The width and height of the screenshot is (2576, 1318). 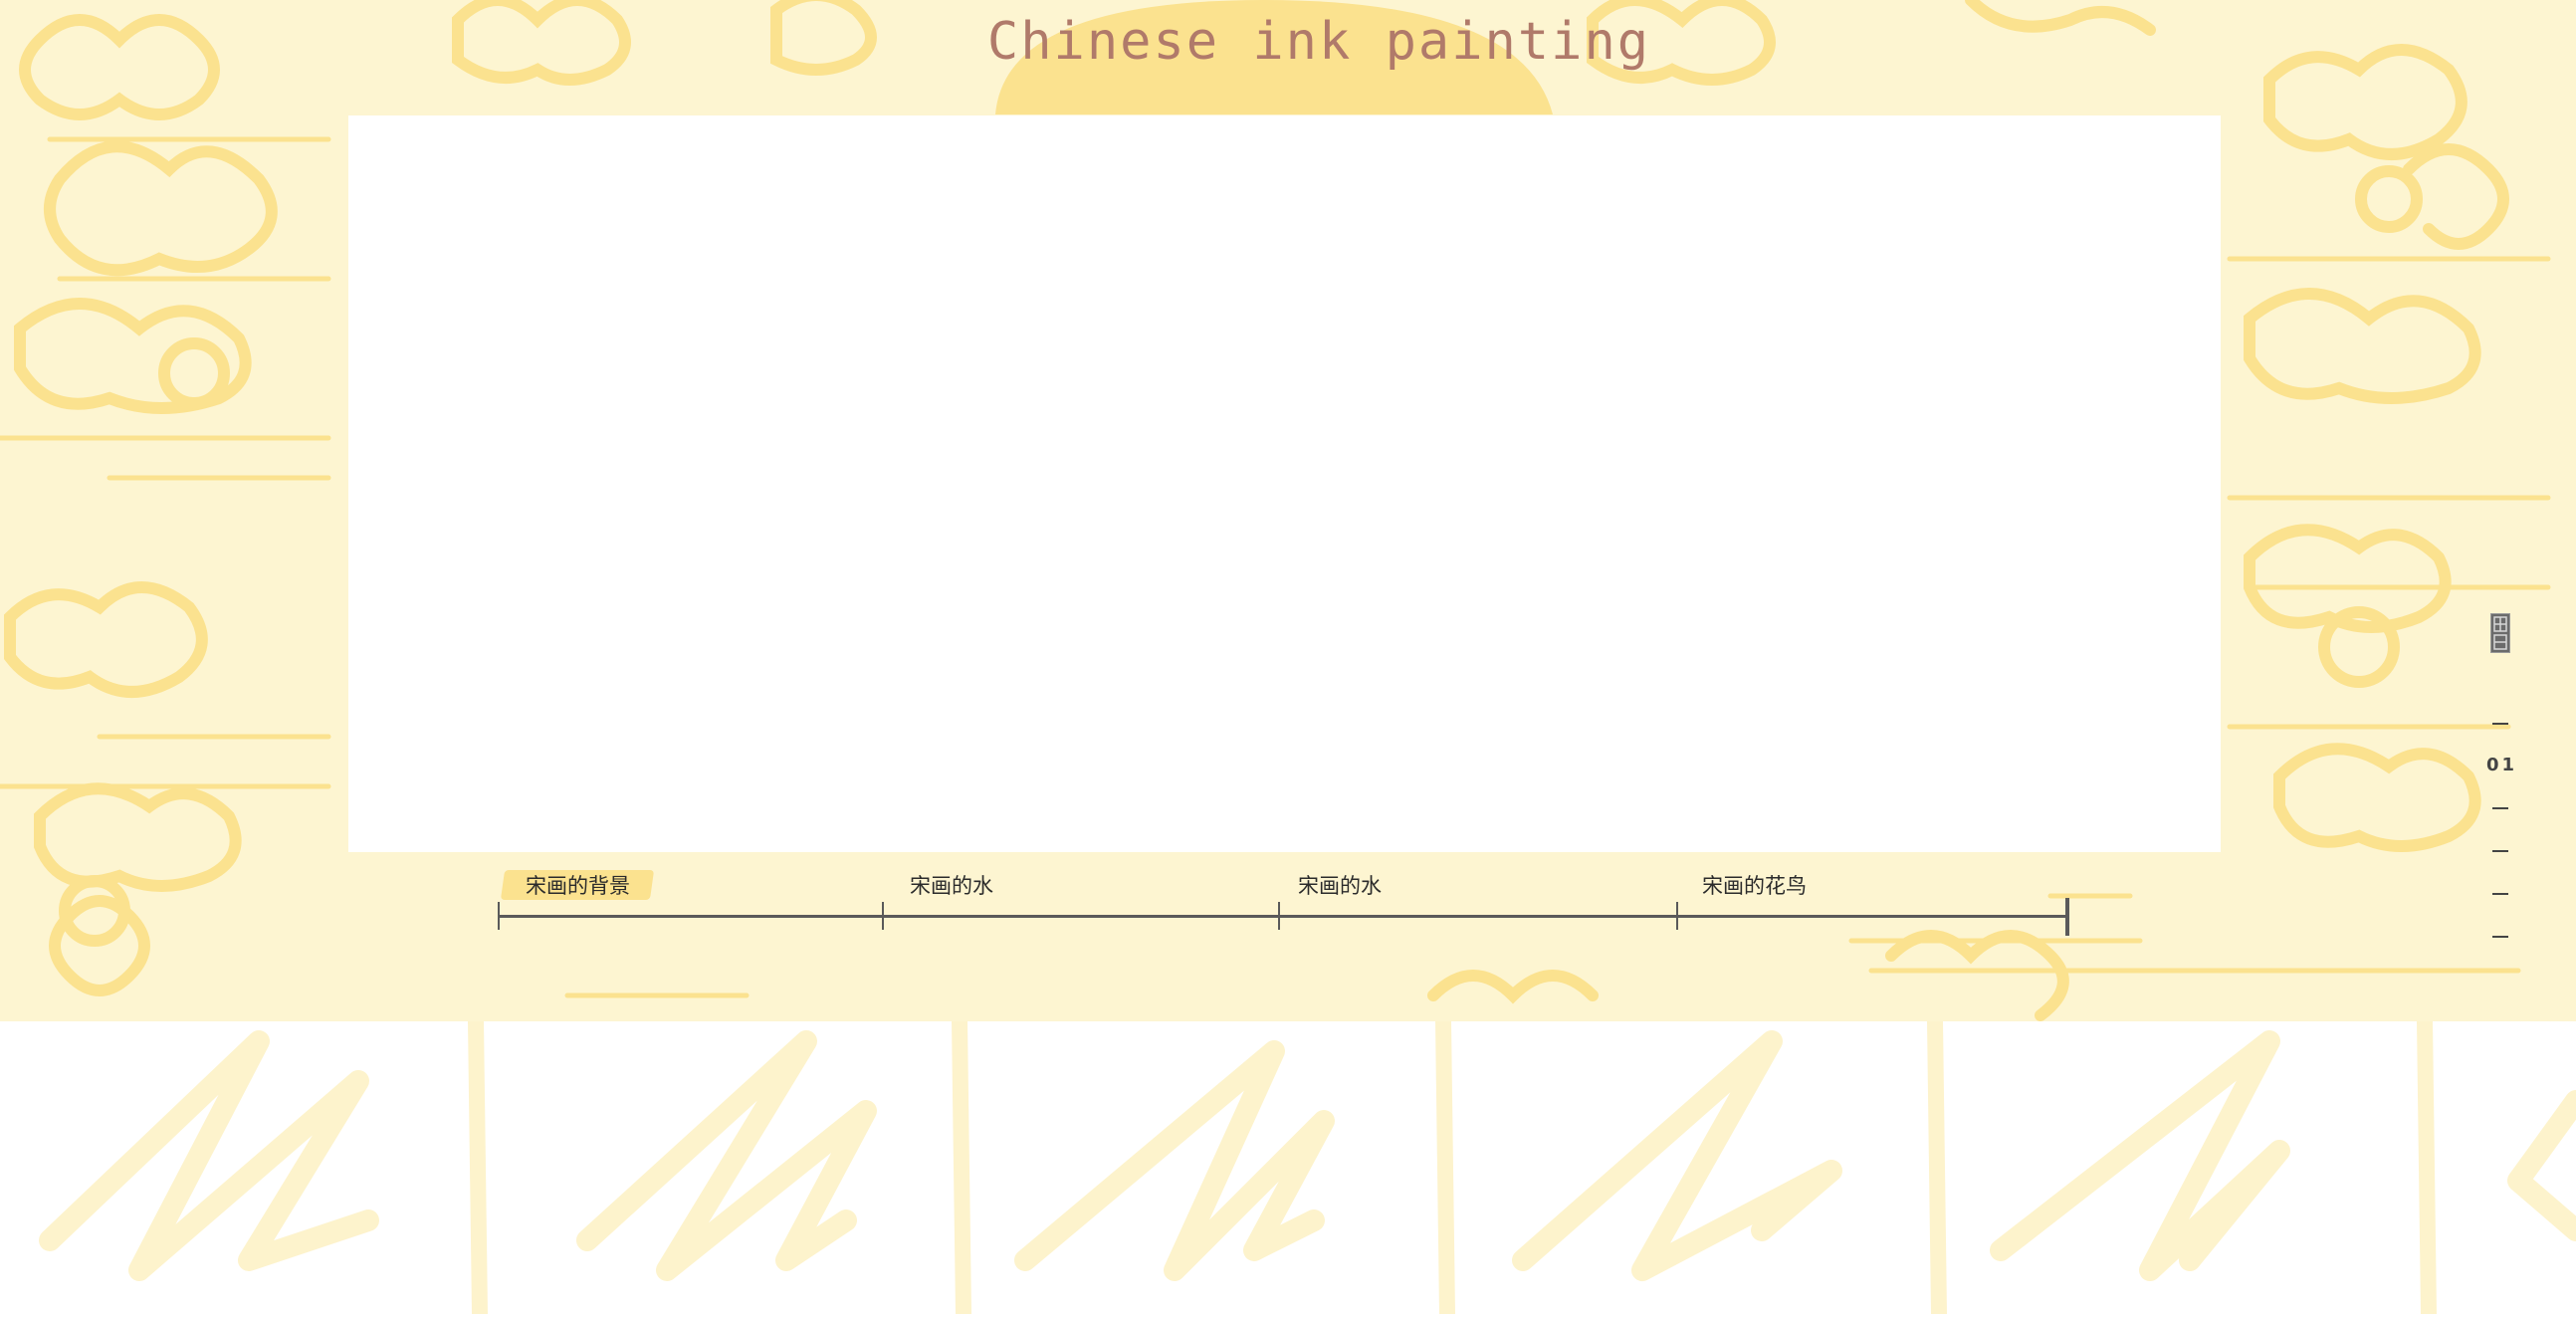 What do you see at coordinates (951, 885) in the screenshot?
I see `timeline-item-water: 宋画的水` at bounding box center [951, 885].